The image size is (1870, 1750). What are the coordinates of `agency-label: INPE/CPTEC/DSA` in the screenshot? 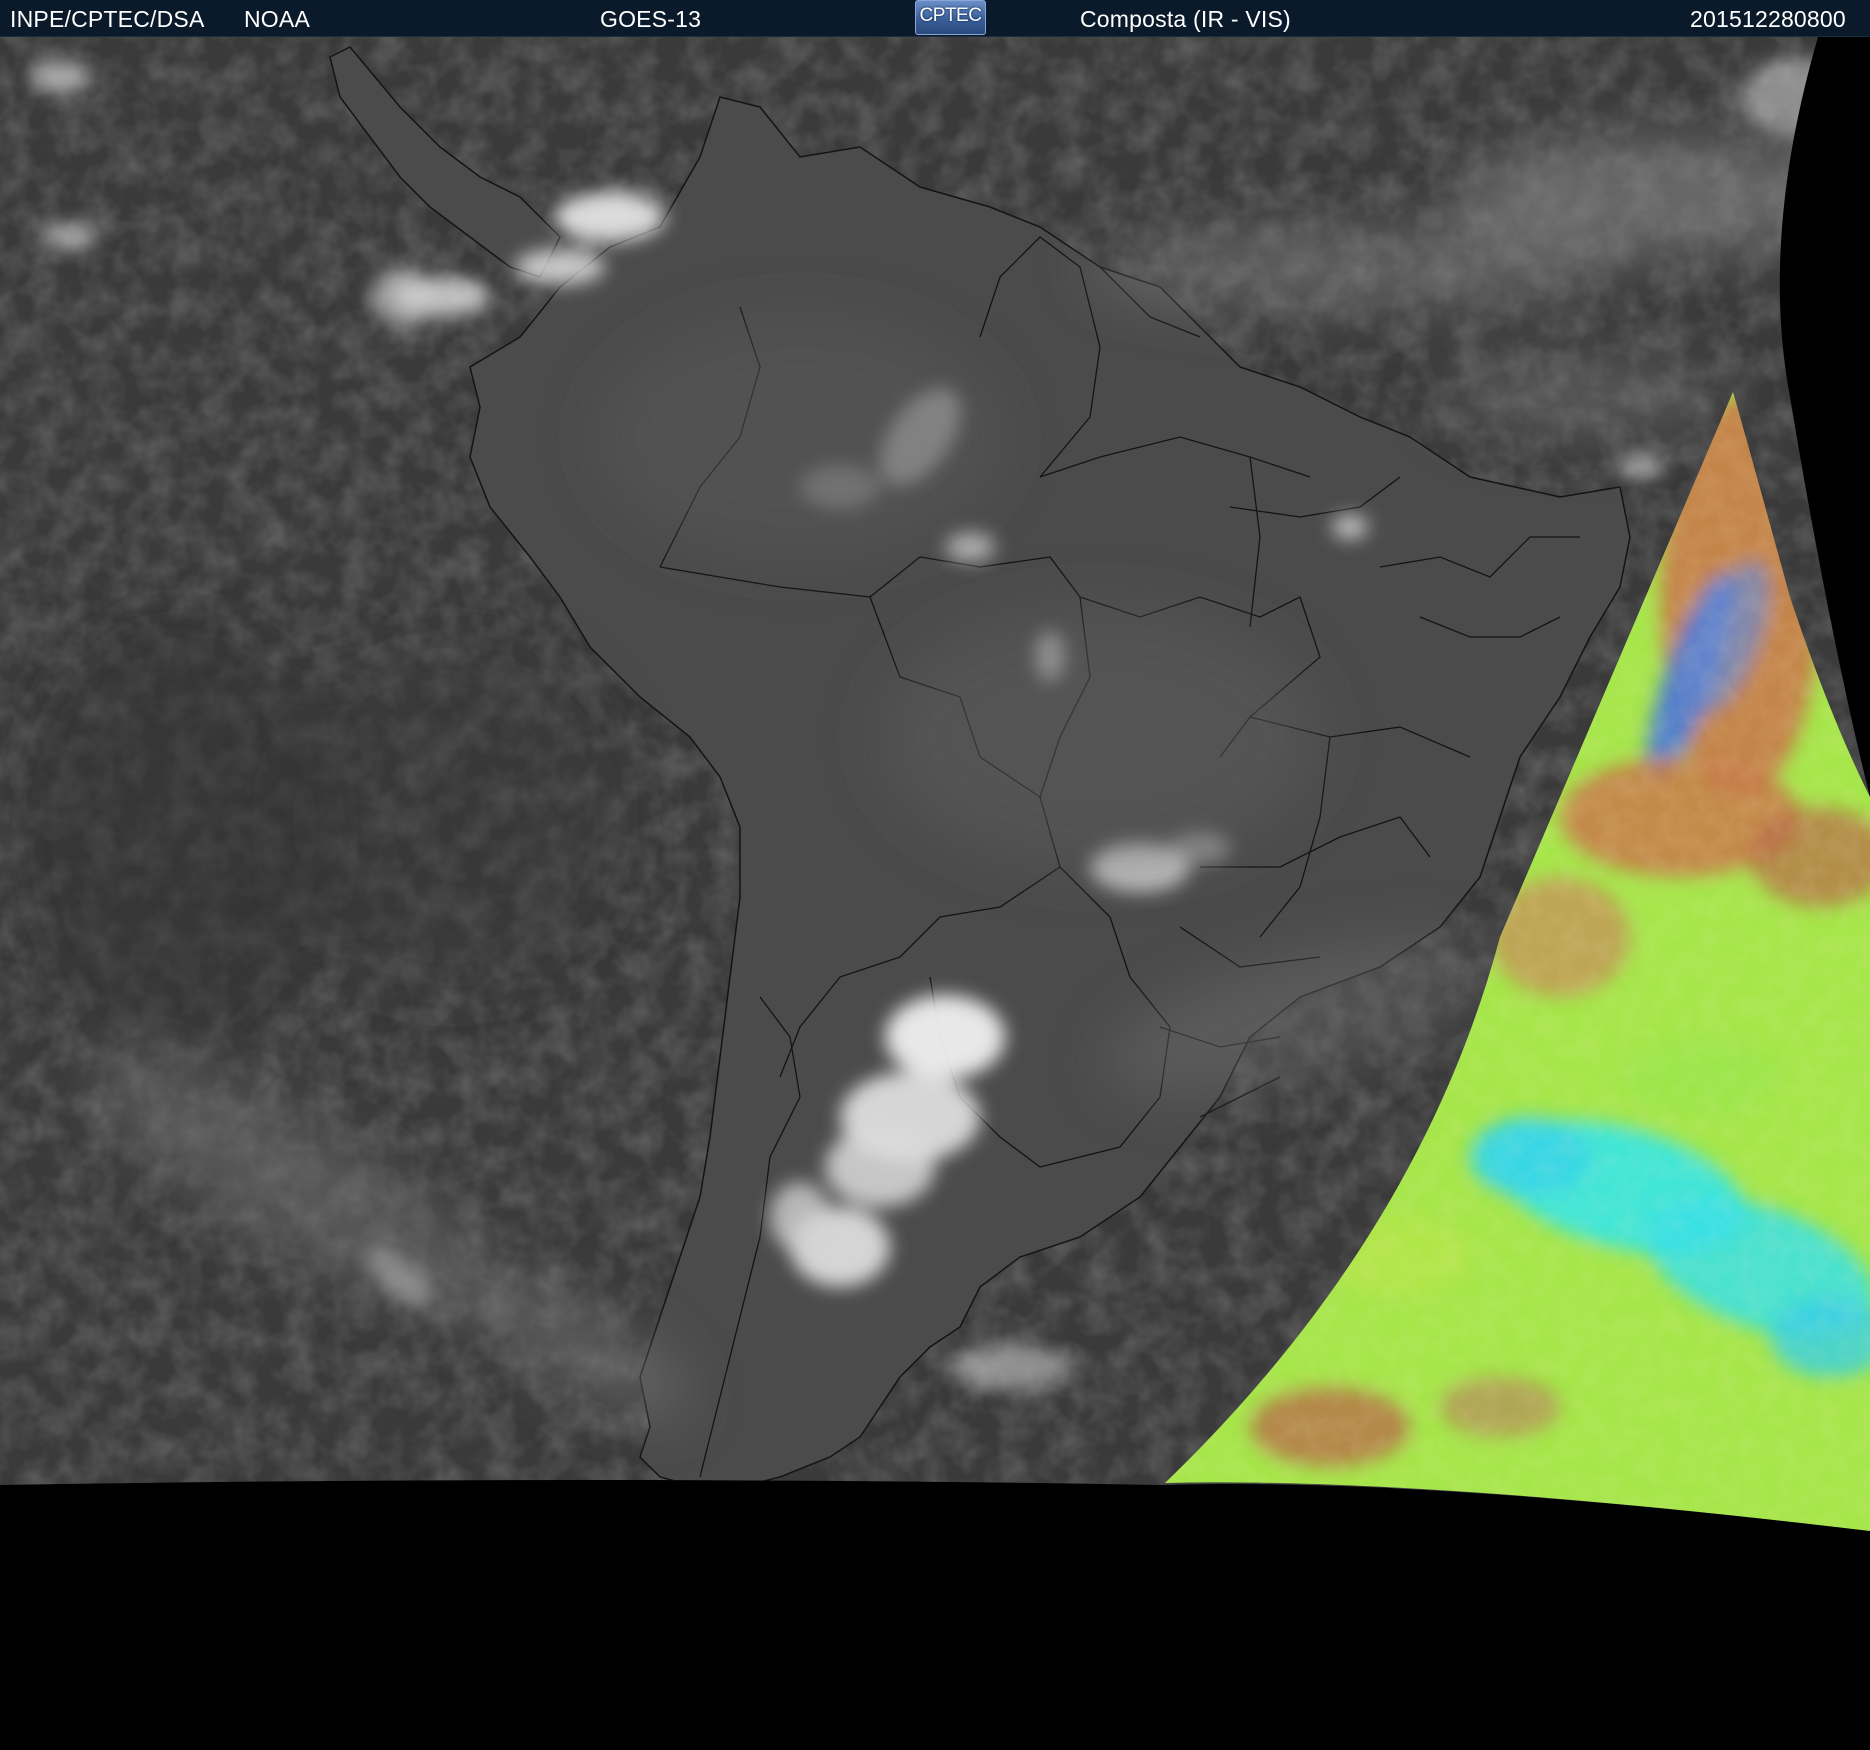 It's located at (107, 19).